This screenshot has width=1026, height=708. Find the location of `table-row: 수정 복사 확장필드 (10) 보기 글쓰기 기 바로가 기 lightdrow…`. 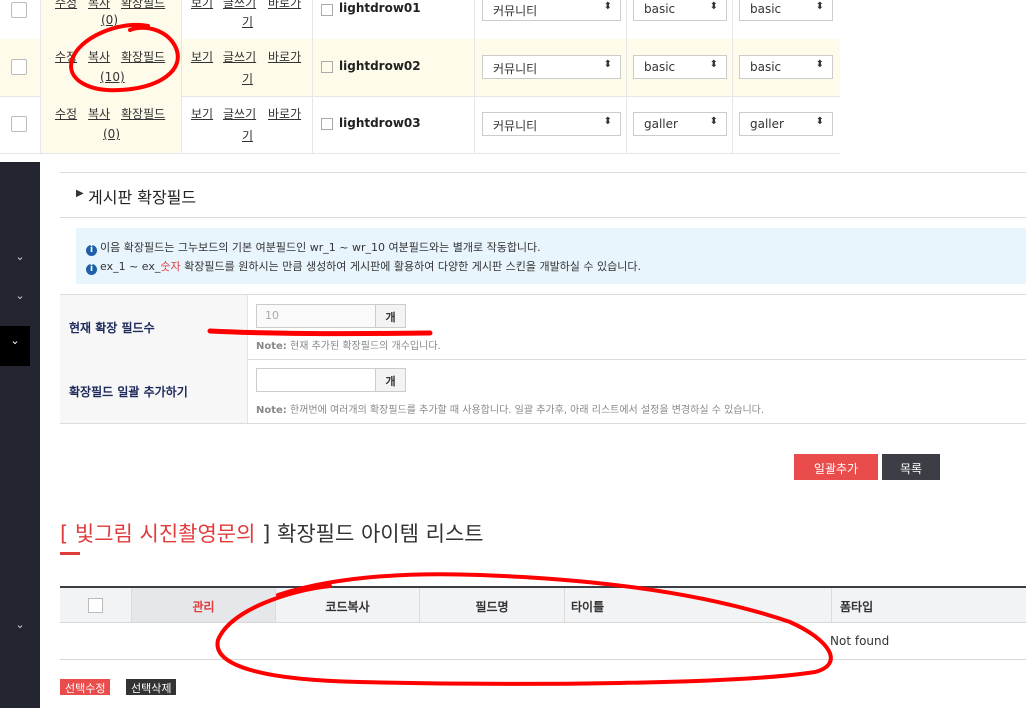

table-row: 수정 복사 확장필드 (10) 보기 글쓰기 기 바로가 기 lightdrow… is located at coordinates (420, 68).